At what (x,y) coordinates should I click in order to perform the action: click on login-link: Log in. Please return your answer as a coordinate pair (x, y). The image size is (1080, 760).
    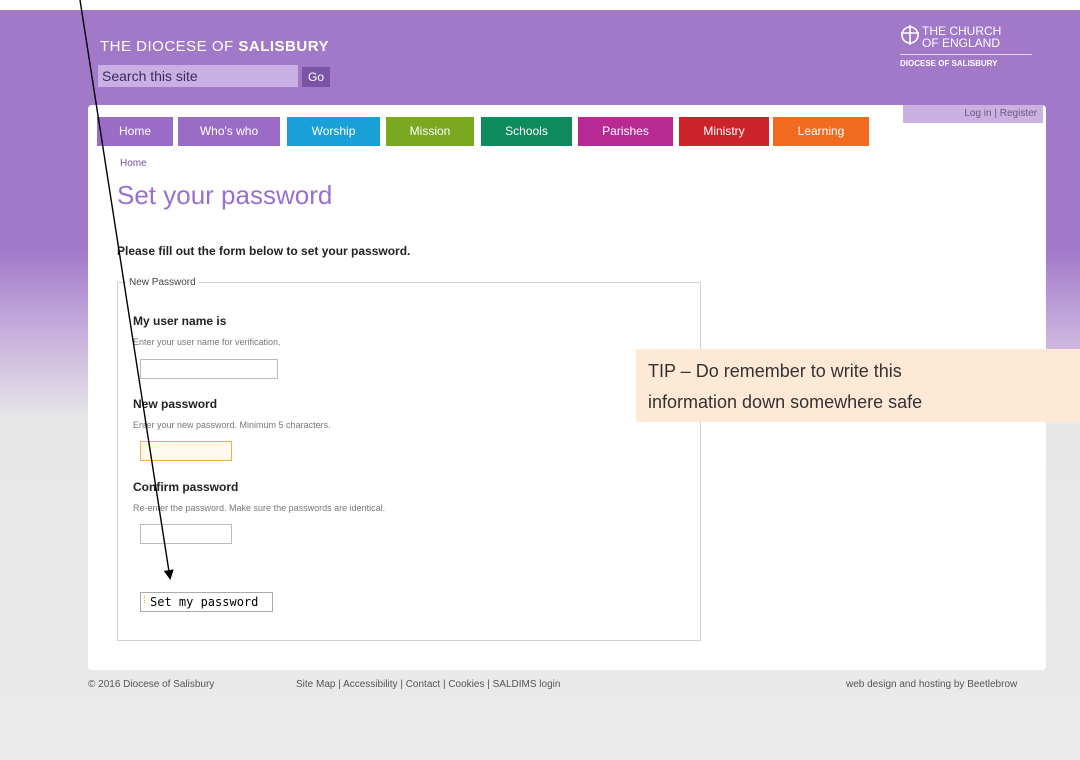
    Looking at the image, I should click on (977, 113).